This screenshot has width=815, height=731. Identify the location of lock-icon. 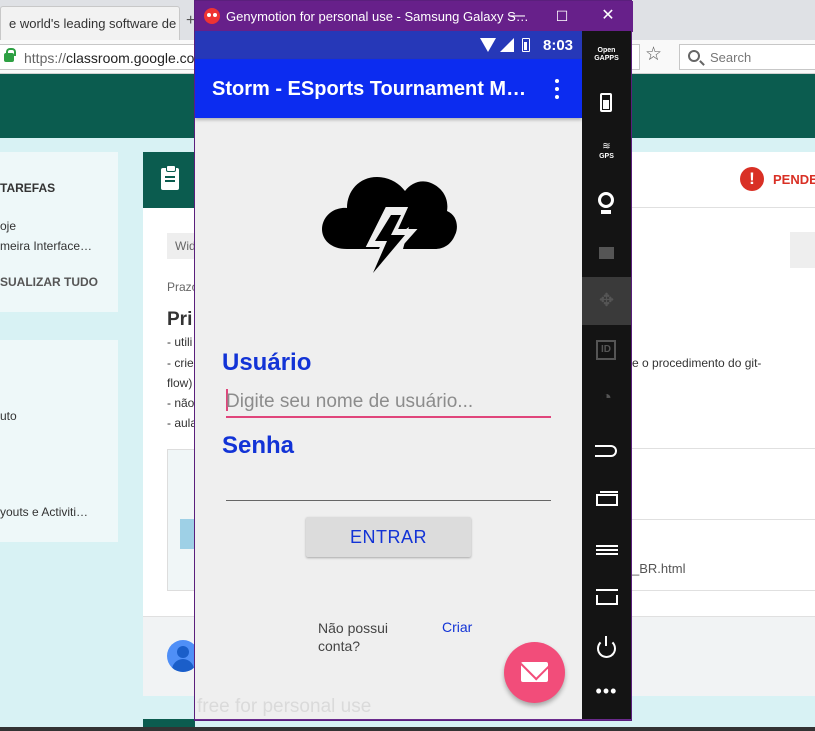
(10, 55).